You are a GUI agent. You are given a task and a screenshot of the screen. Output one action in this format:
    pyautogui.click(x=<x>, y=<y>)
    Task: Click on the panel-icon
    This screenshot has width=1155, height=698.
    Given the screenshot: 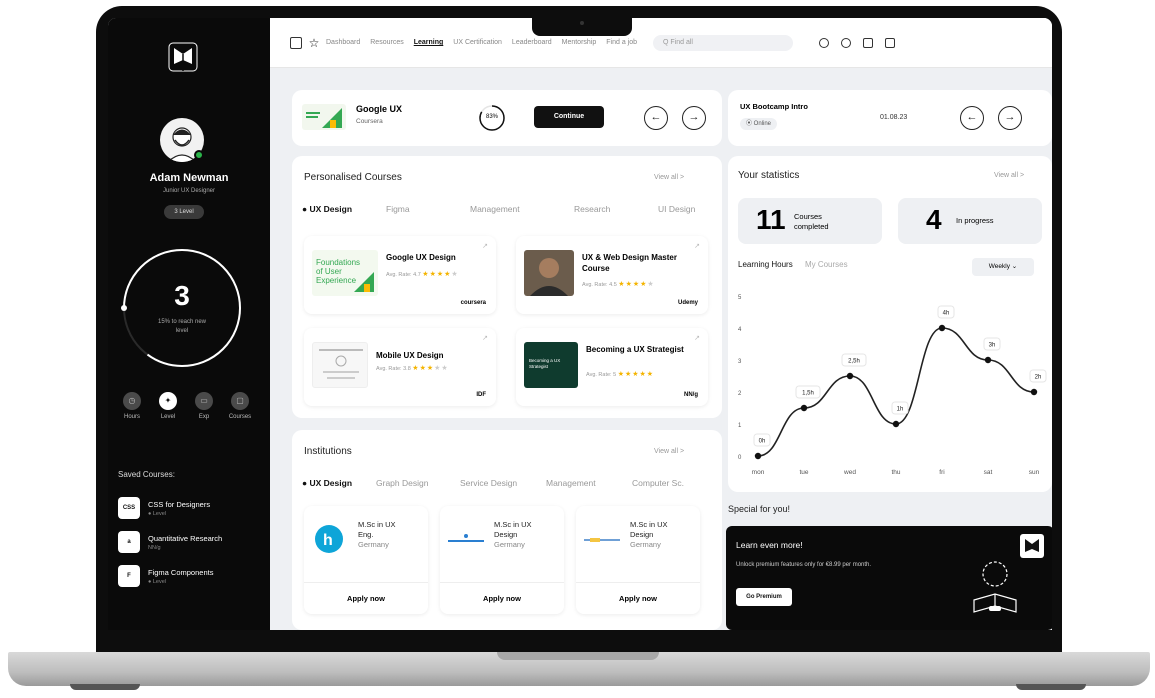 What is the action you would take?
    pyautogui.click(x=890, y=42)
    